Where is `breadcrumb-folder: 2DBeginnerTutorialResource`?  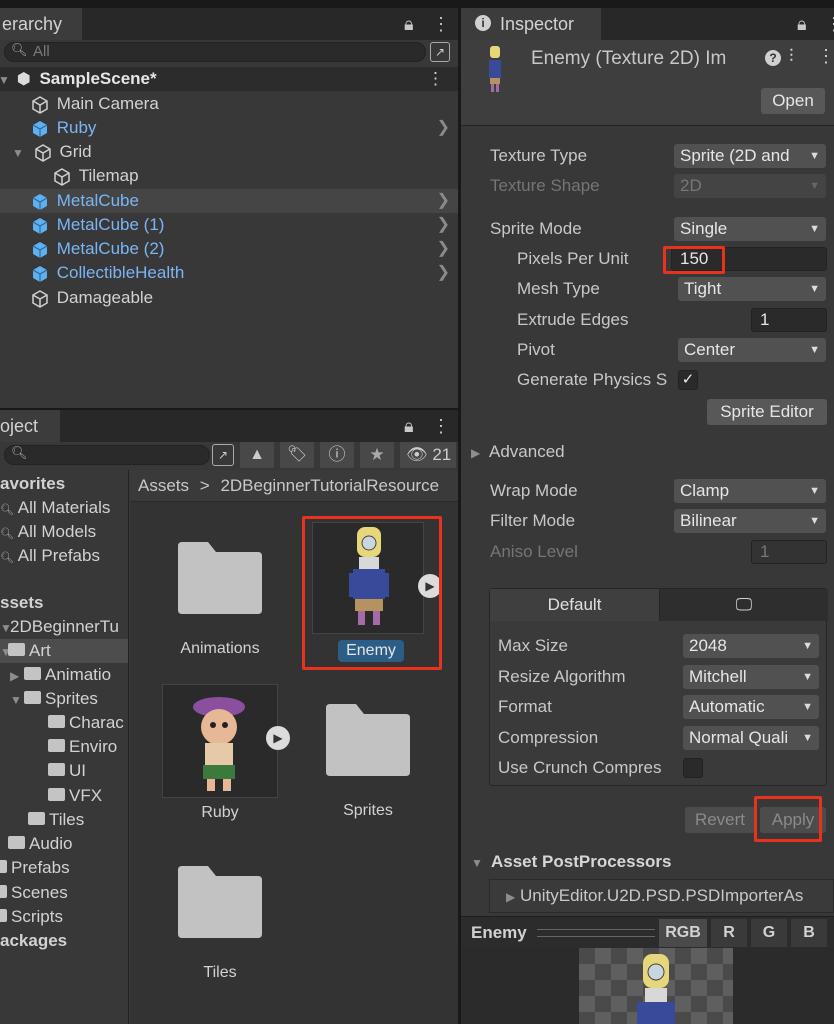 breadcrumb-folder: 2DBeginnerTutorialResource is located at coordinates (329, 485).